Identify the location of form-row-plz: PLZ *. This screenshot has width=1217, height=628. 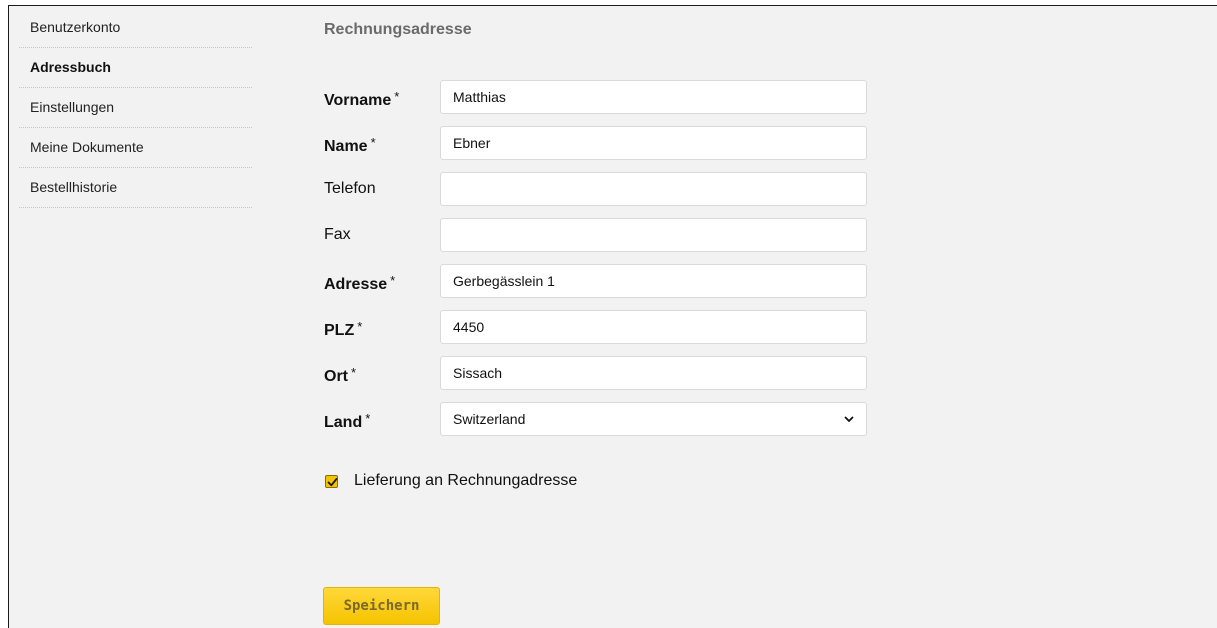
(596, 327).